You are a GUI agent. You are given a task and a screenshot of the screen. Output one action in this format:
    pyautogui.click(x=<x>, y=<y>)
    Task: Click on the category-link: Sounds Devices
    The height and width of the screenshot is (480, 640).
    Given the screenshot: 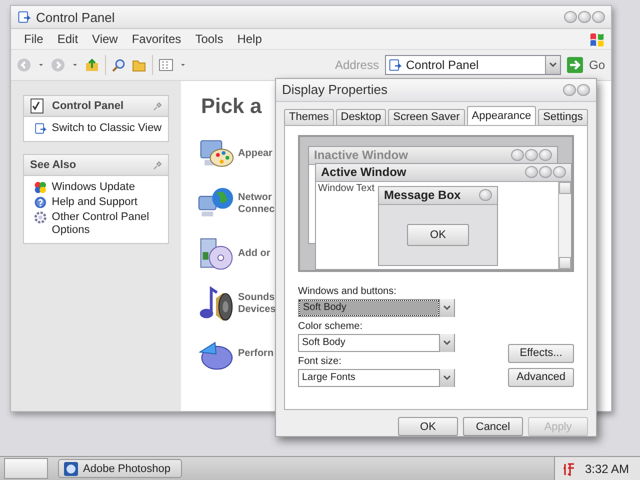 What is the action you would take?
    pyautogui.click(x=257, y=304)
    